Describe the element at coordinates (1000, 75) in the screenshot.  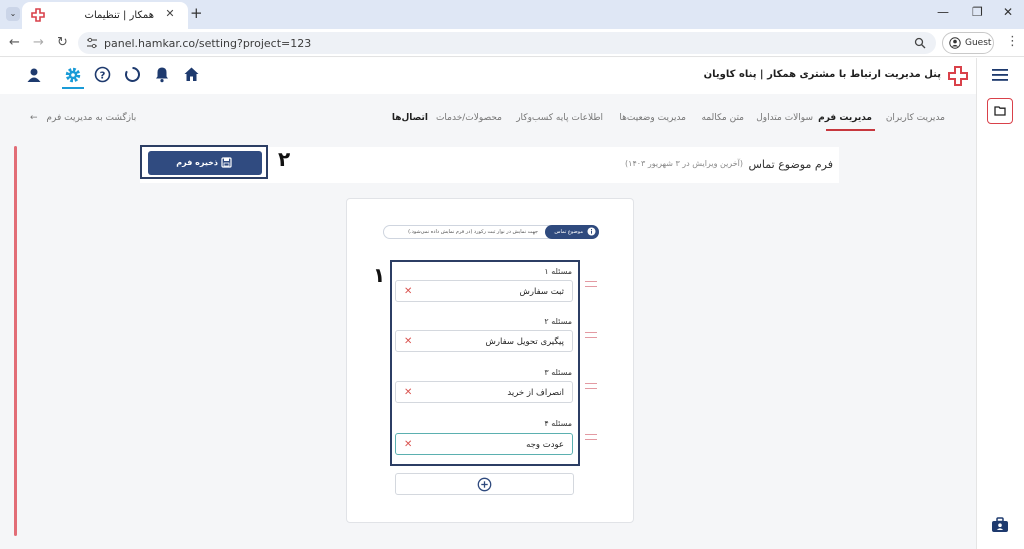
I see `hamburger-menu-icon` at that location.